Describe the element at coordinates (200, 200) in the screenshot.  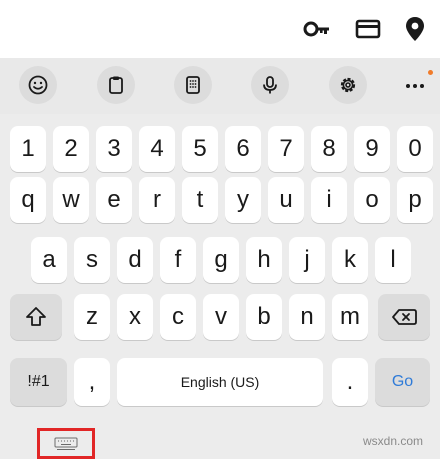
I see `key-t: t` at that location.